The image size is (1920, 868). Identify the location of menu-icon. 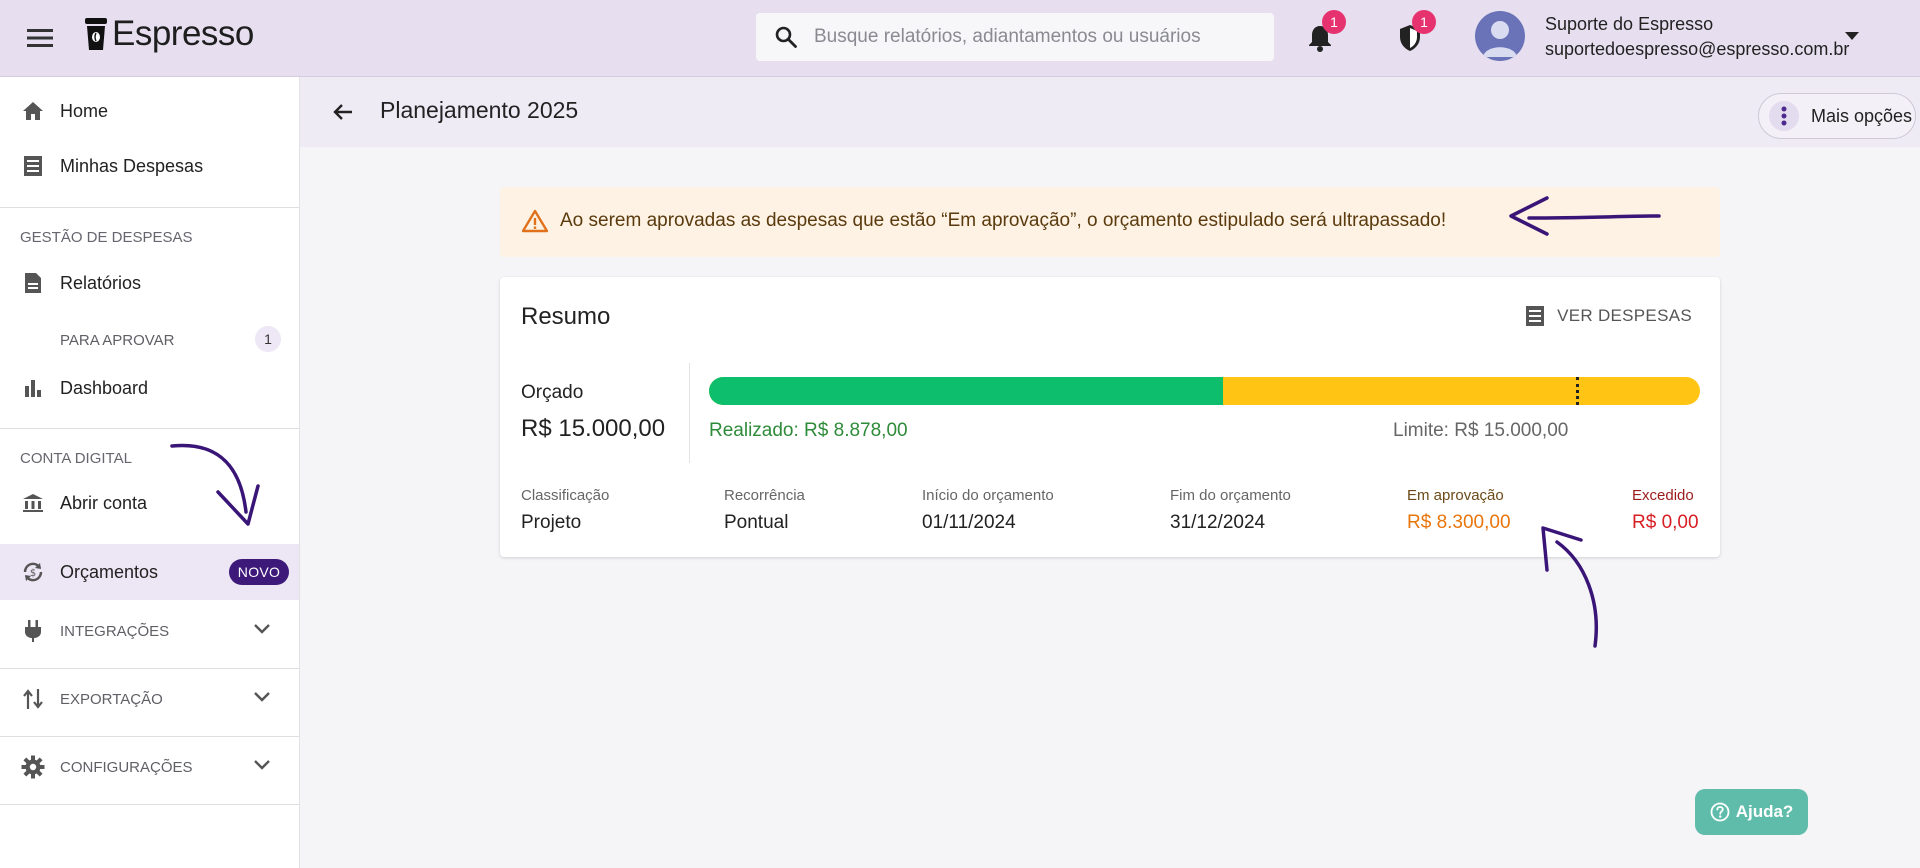
(40, 38).